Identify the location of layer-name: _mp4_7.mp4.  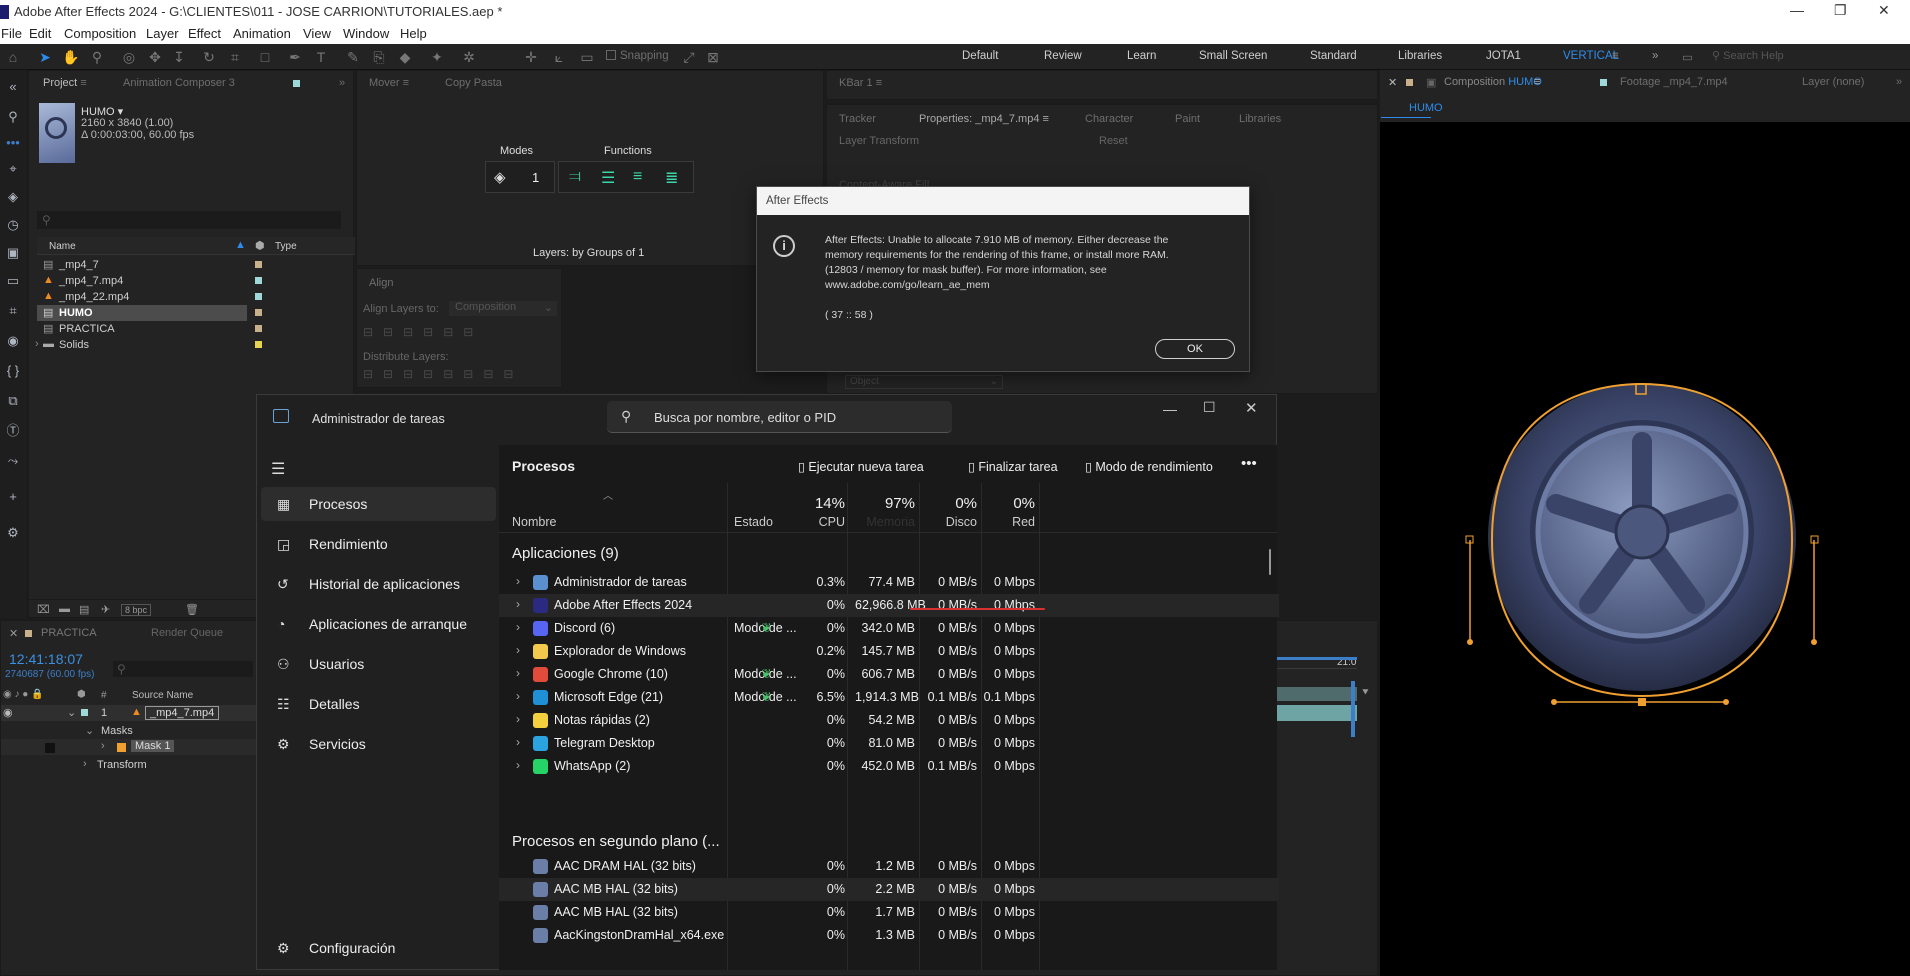
(182, 713).